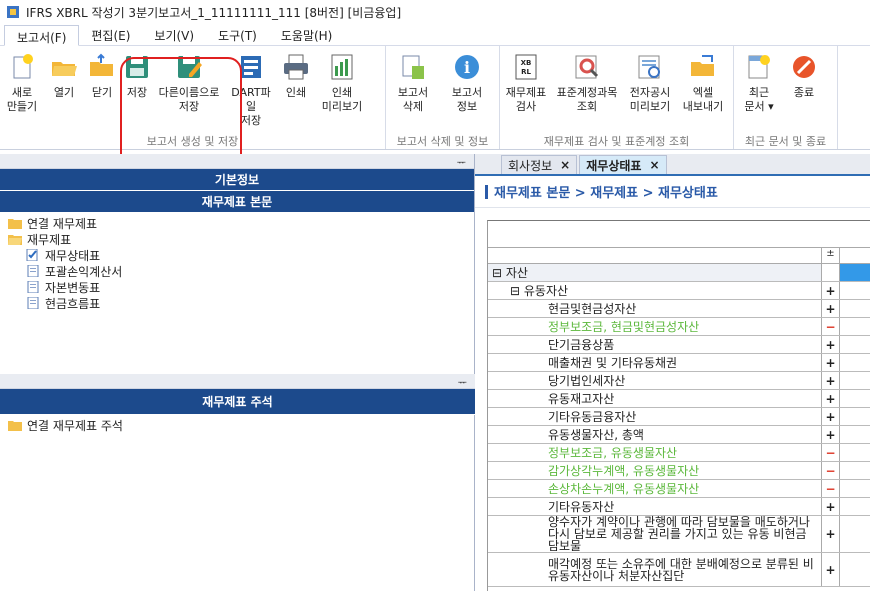  I want to click on table-row: 기타유동자산 +, so click(679, 507).